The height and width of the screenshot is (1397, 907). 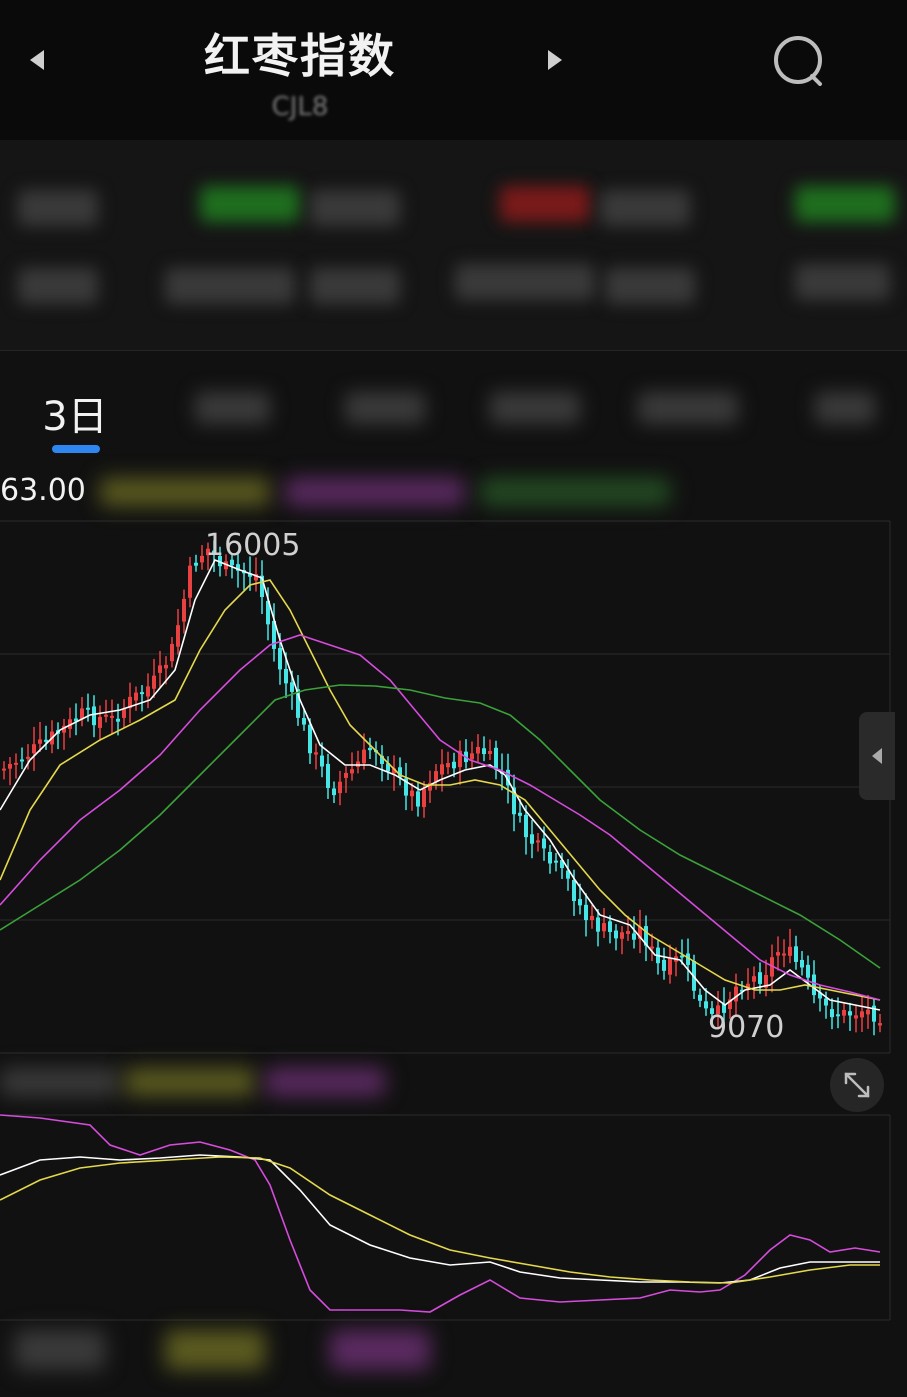 I want to click on ma-legend-green, so click(x=575, y=492).